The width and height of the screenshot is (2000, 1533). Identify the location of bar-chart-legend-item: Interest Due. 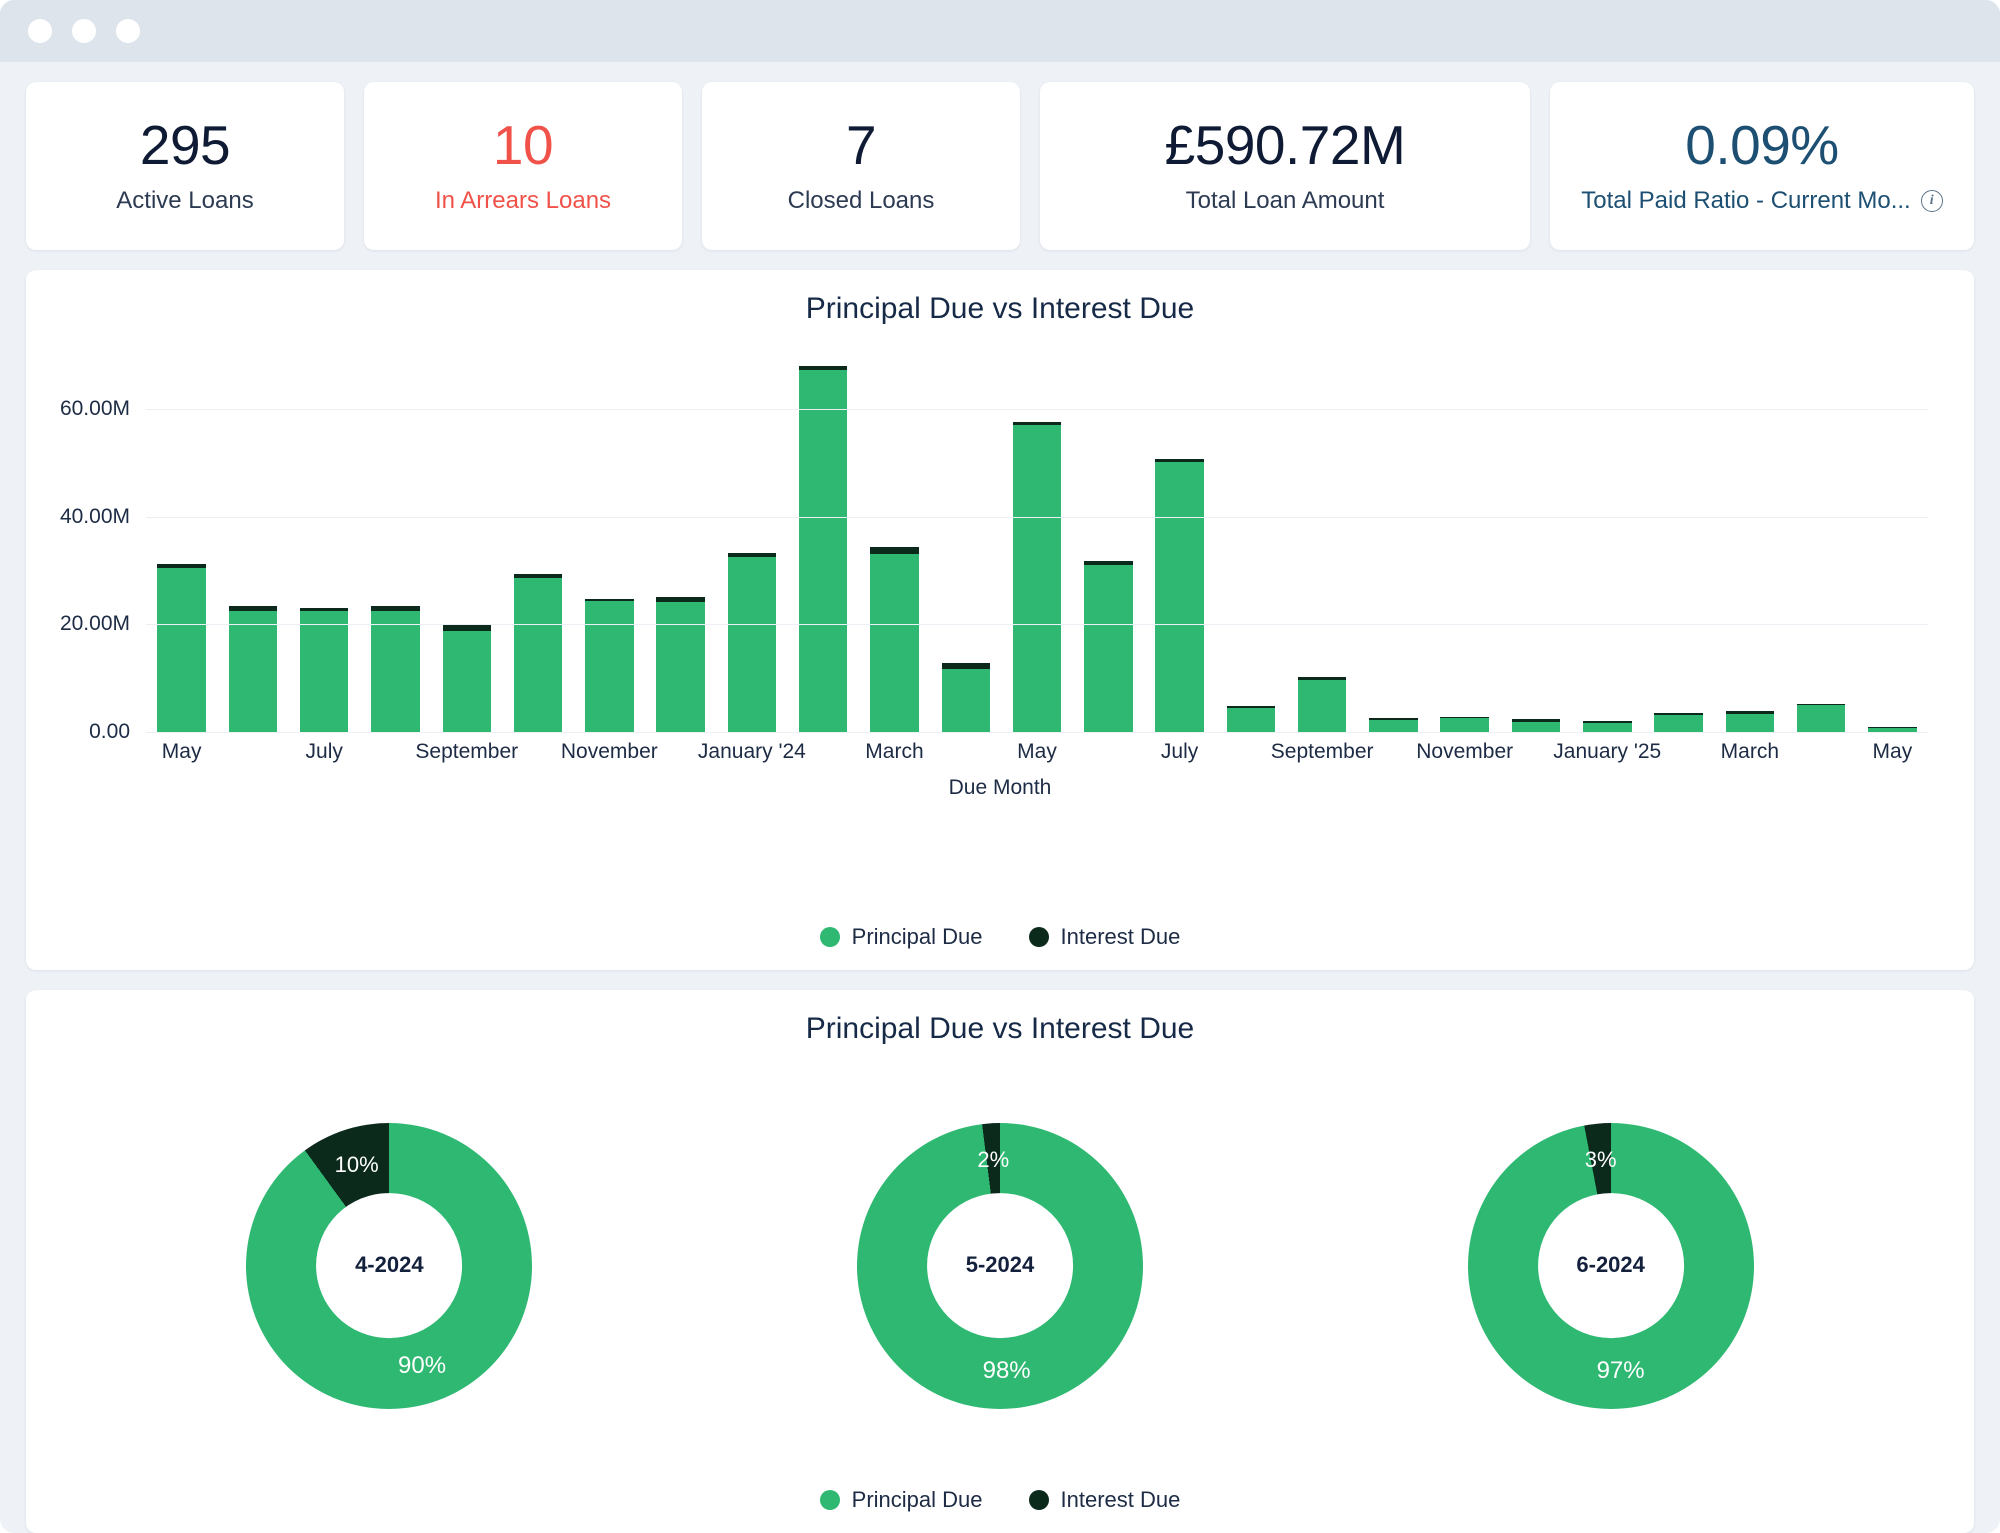
(1104, 937).